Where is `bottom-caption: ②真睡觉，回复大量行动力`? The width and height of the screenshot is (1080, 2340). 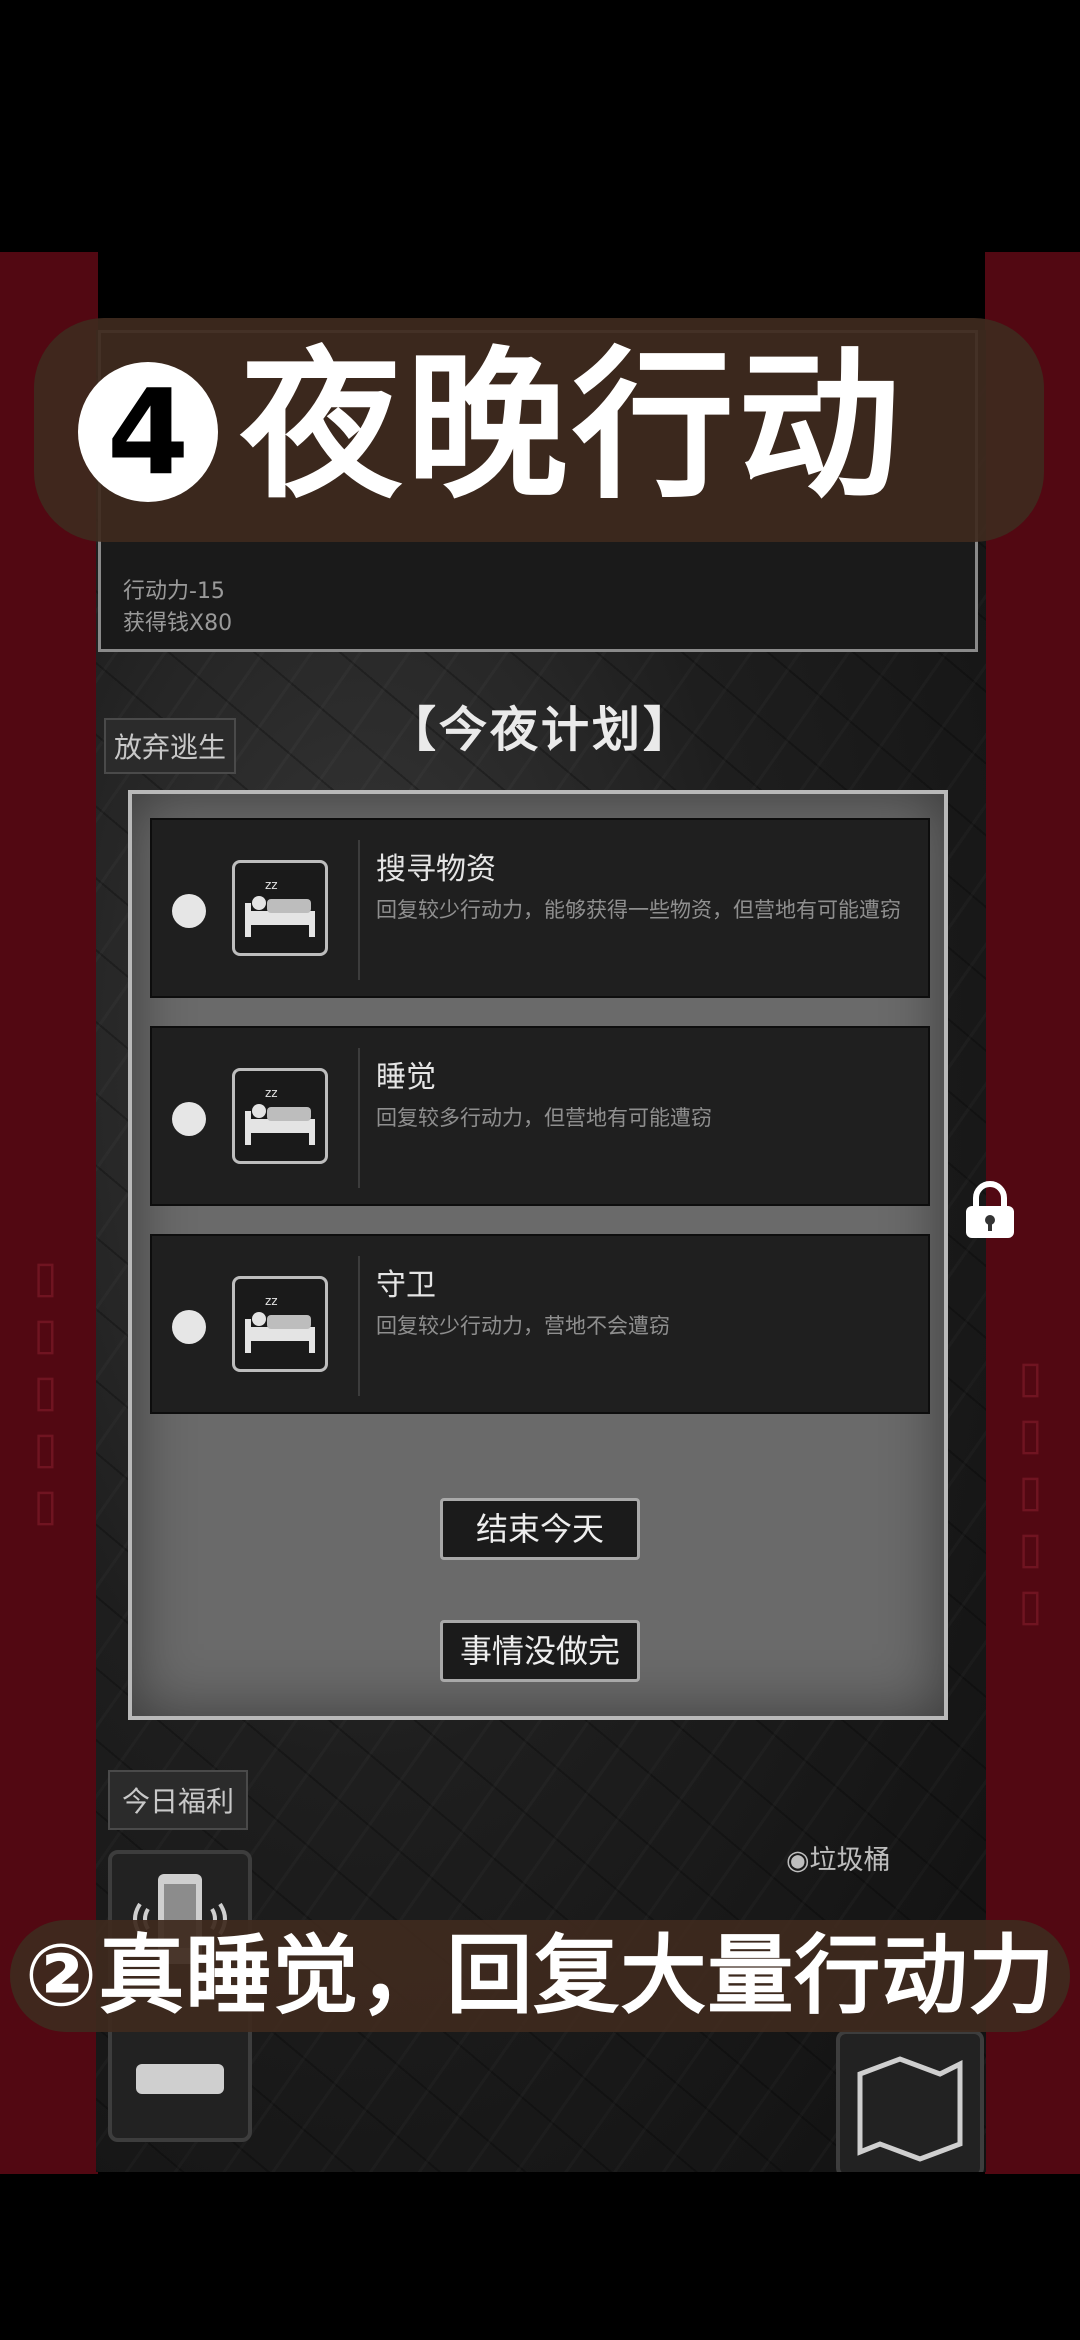
bottom-caption: ②真睡觉，回复大量行动力 is located at coordinates (540, 1976).